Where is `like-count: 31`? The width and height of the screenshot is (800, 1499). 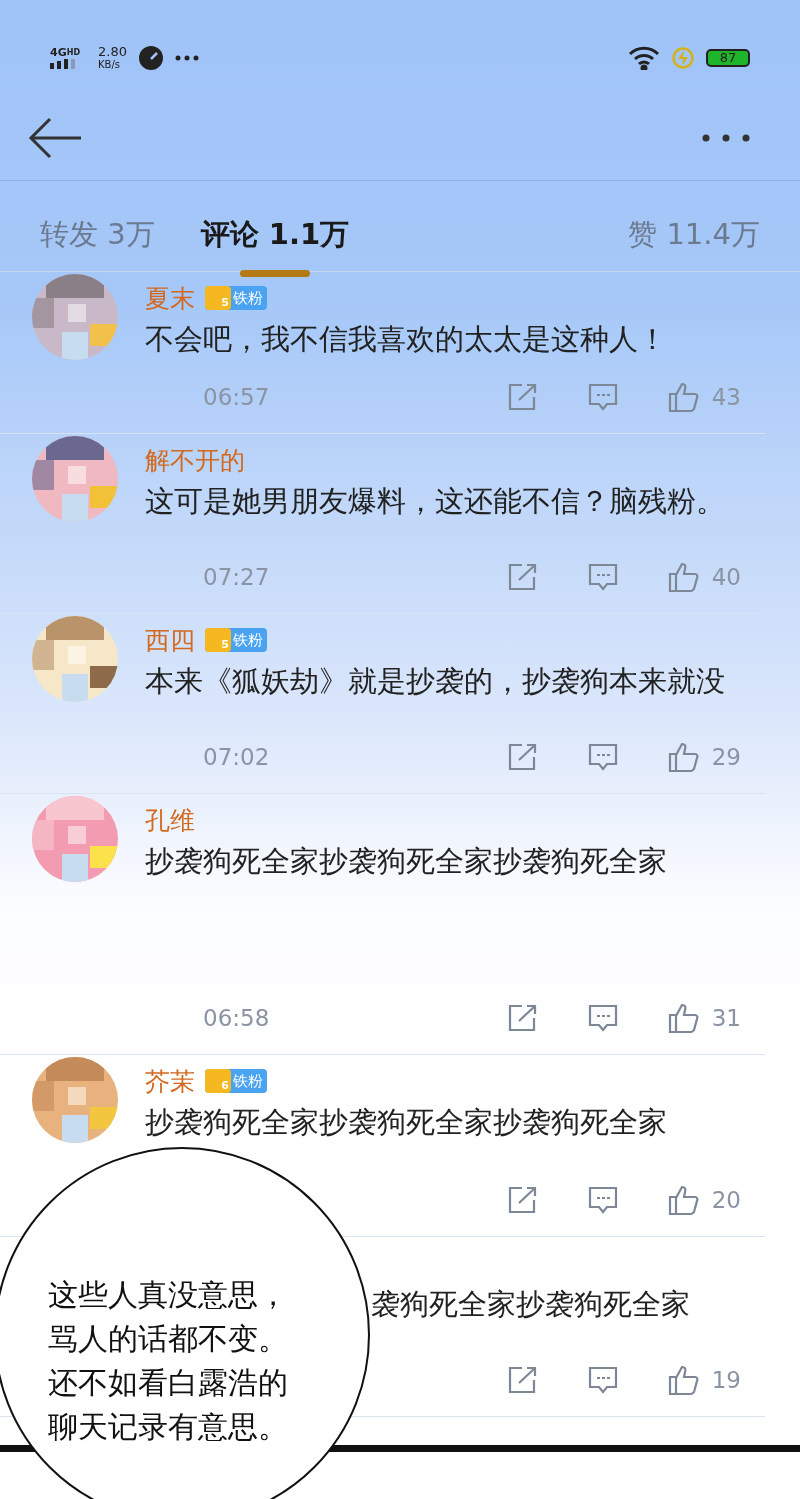 like-count: 31 is located at coordinates (726, 1018).